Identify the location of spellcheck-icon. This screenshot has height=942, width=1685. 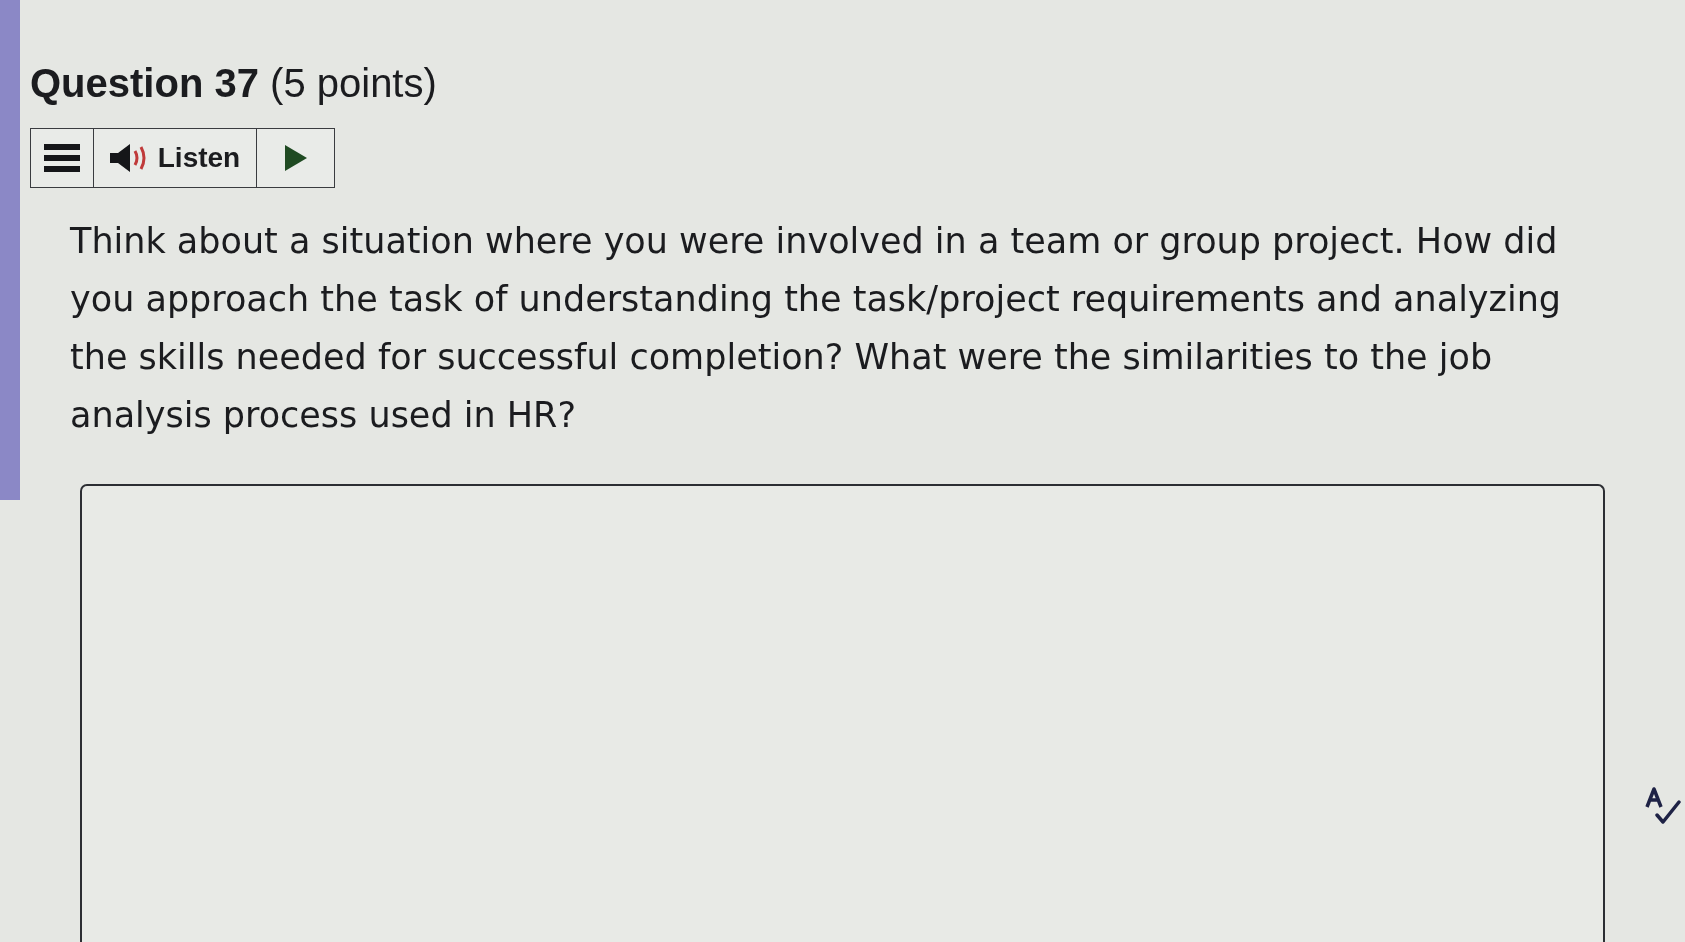
(1663, 806).